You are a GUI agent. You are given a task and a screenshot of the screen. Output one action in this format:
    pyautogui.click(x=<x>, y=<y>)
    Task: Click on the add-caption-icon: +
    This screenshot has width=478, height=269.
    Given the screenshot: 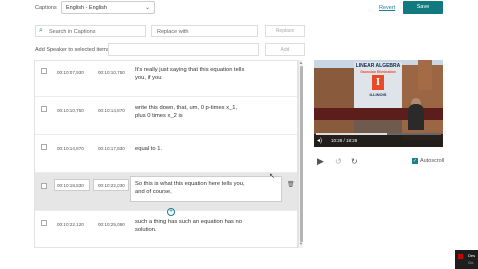 What is the action you would take?
    pyautogui.click(x=171, y=212)
    